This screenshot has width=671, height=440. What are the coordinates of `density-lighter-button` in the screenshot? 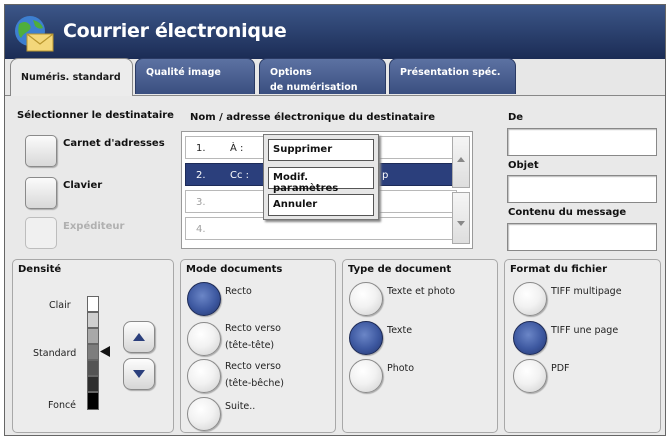 It's located at (139, 337).